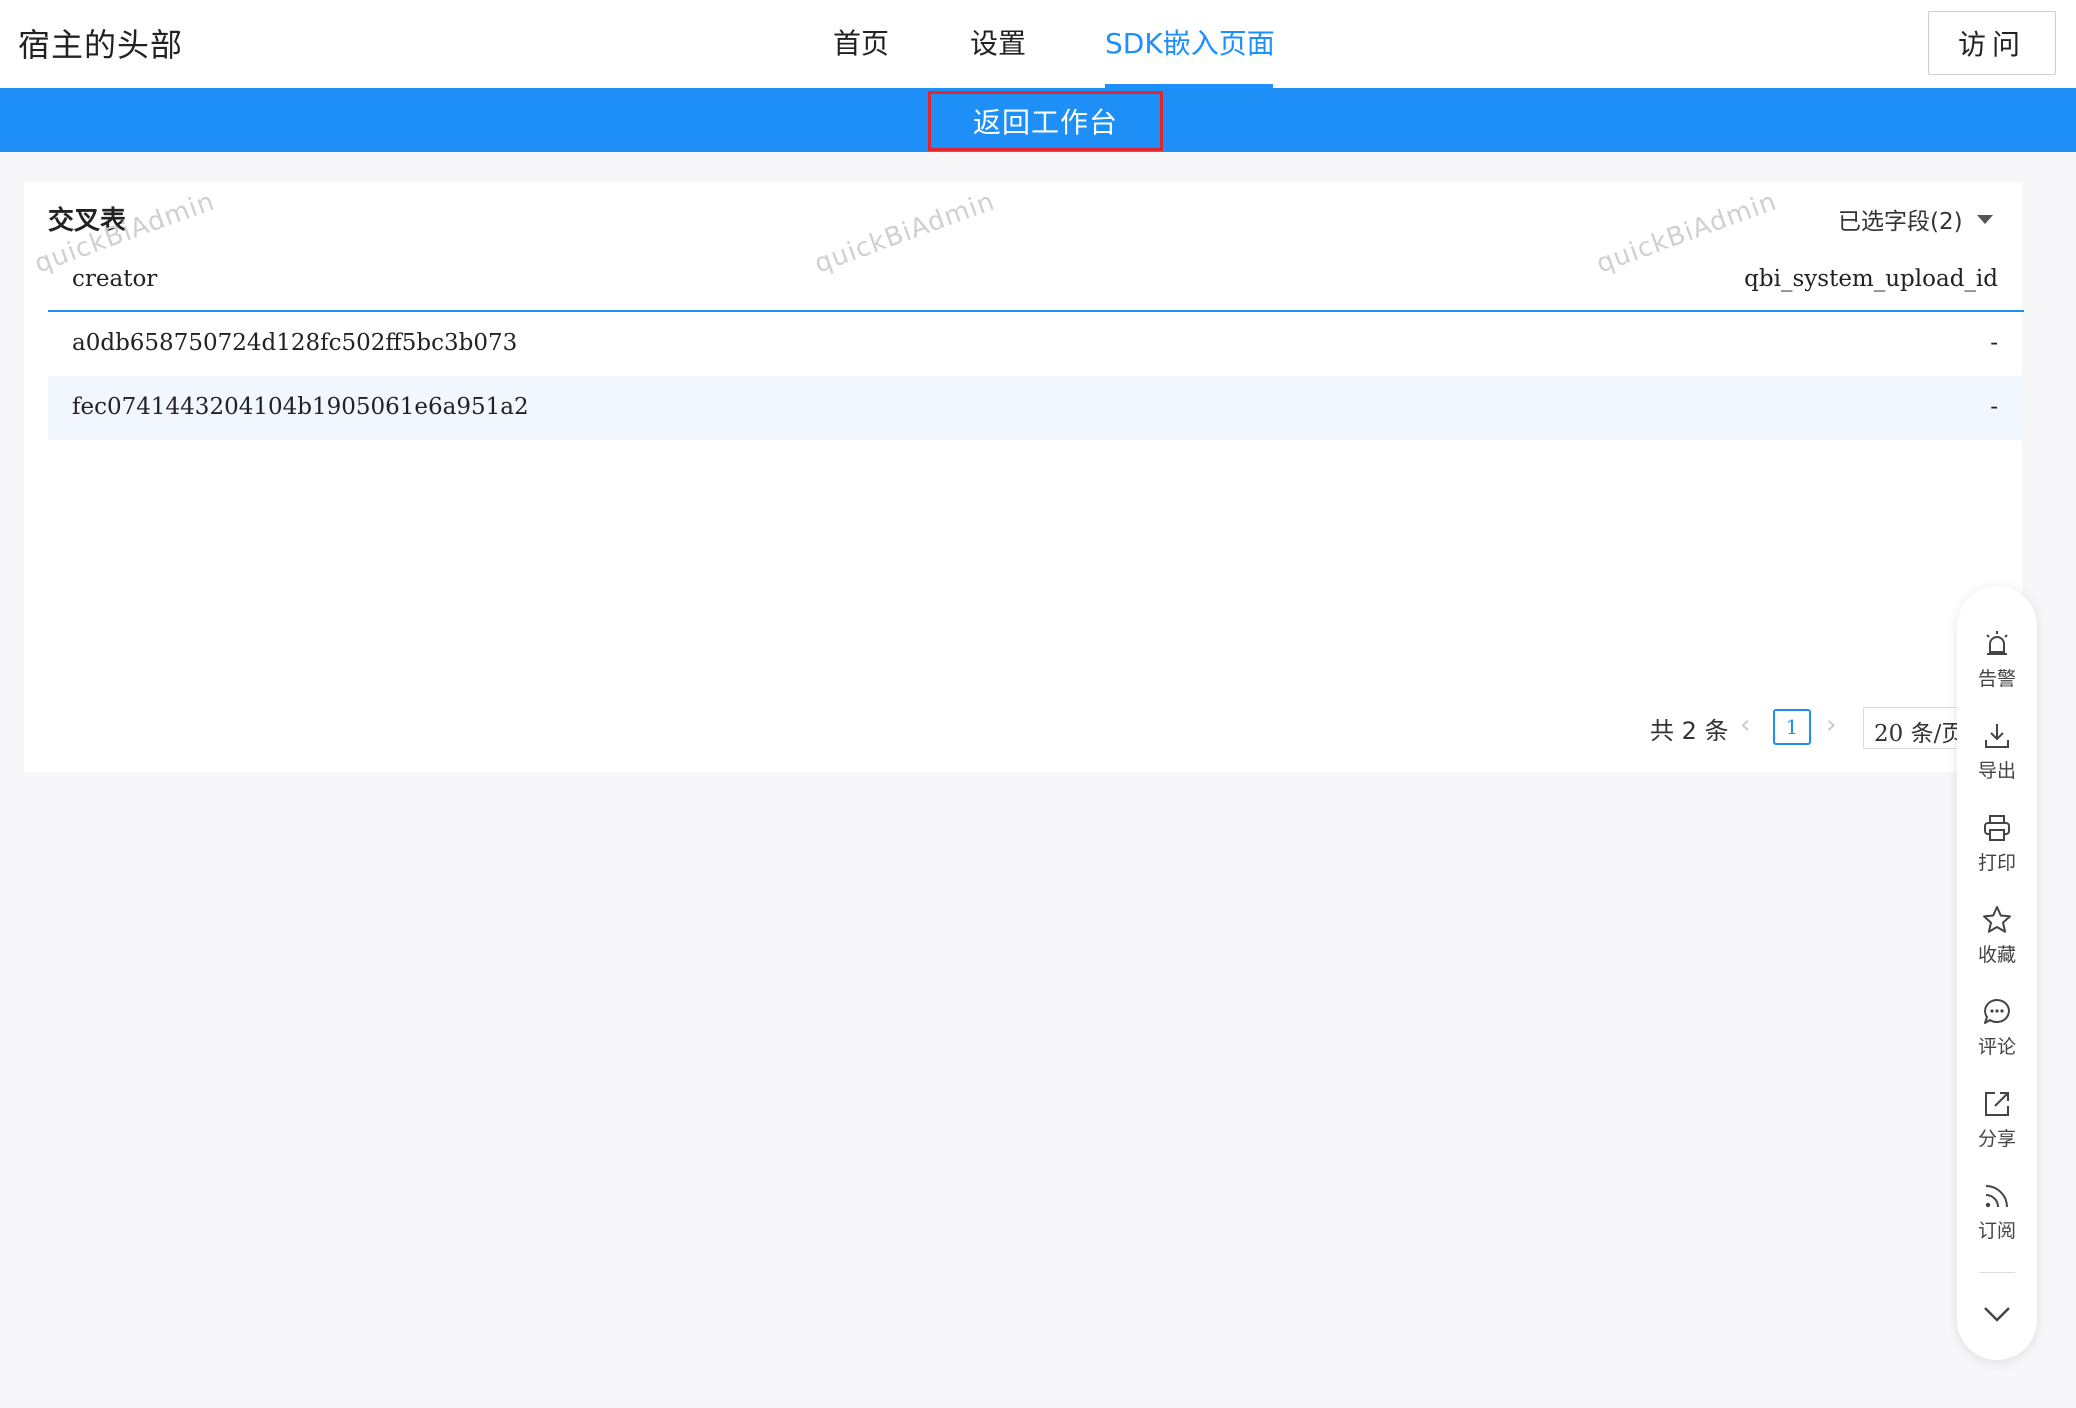 Image resolution: width=2076 pixels, height=1408 pixels. What do you see at coordinates (1997, 1104) in the screenshot?
I see `share-icon` at bounding box center [1997, 1104].